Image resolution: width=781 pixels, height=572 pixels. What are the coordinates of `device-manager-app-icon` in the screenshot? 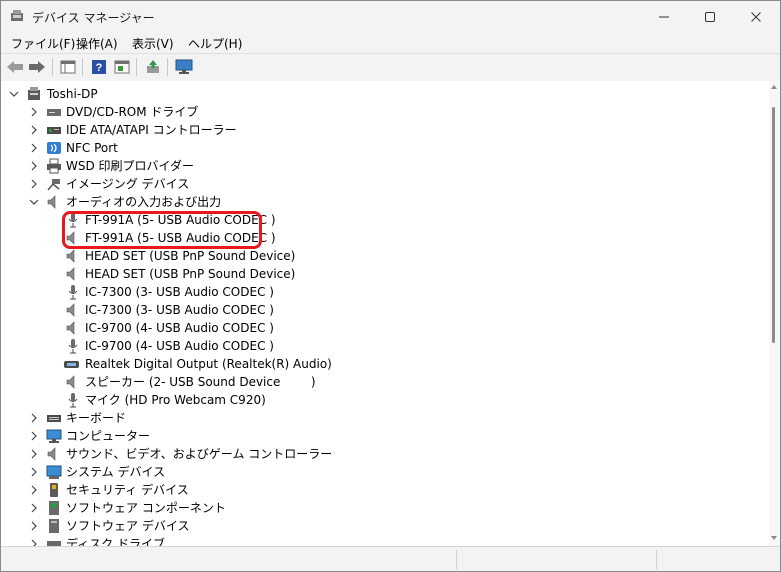 It's located at (17, 16).